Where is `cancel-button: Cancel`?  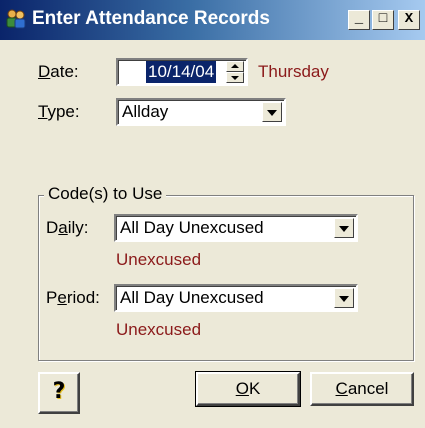 cancel-button: Cancel is located at coordinates (362, 389).